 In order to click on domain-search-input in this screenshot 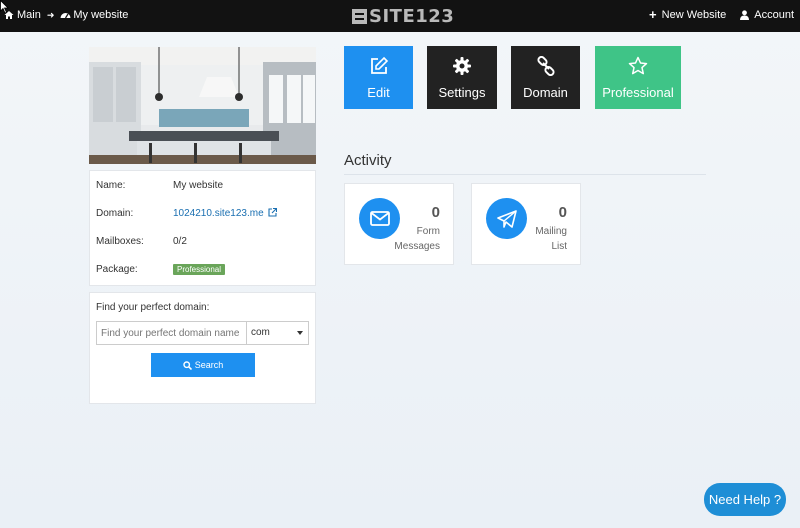, I will do `click(171, 333)`.